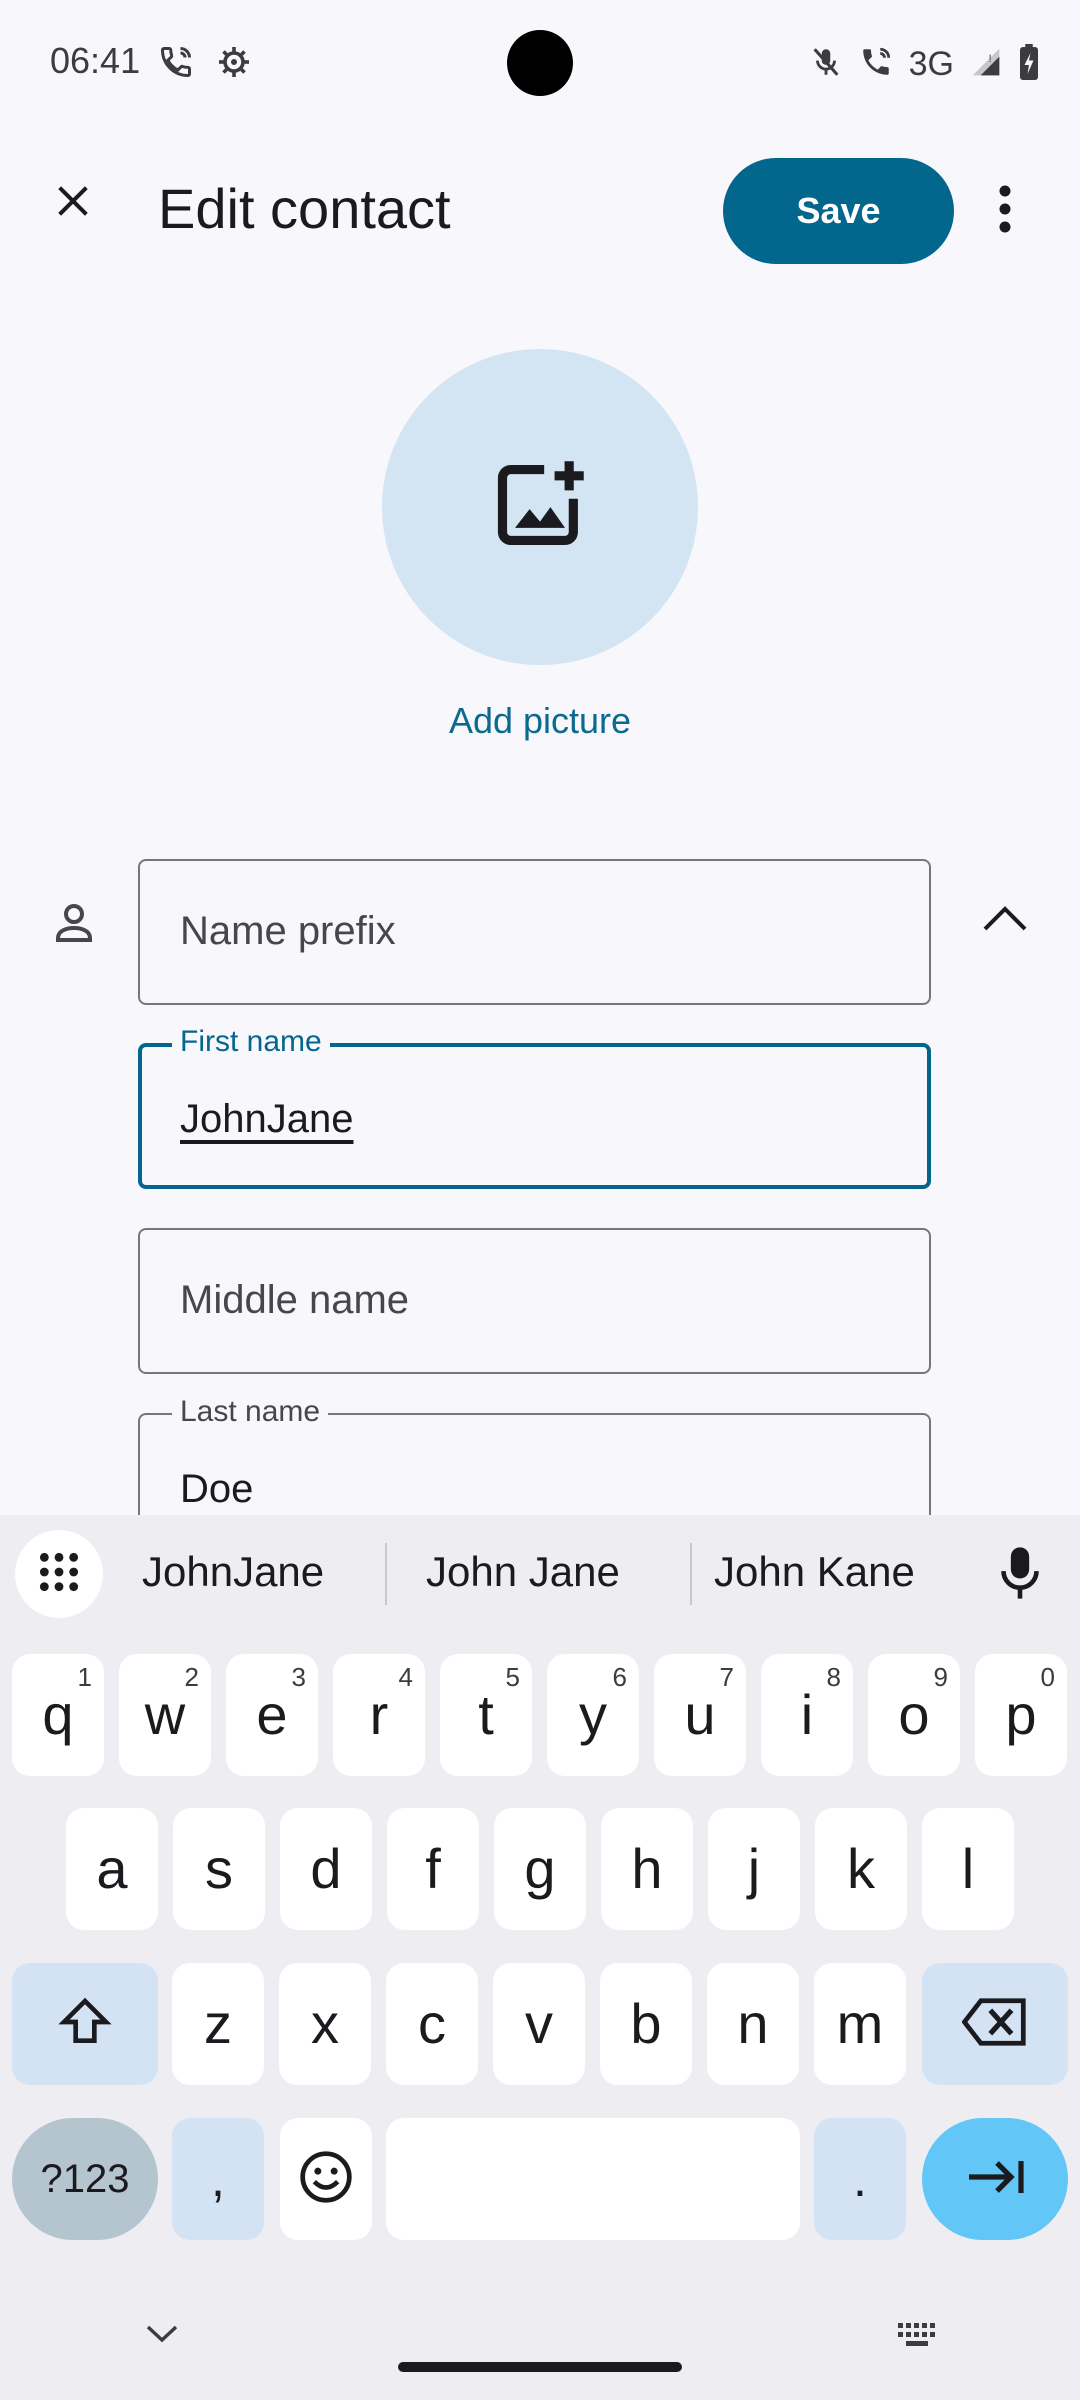 The width and height of the screenshot is (1080, 2400). What do you see at coordinates (914, 1715) in the screenshot?
I see `key: o9` at bounding box center [914, 1715].